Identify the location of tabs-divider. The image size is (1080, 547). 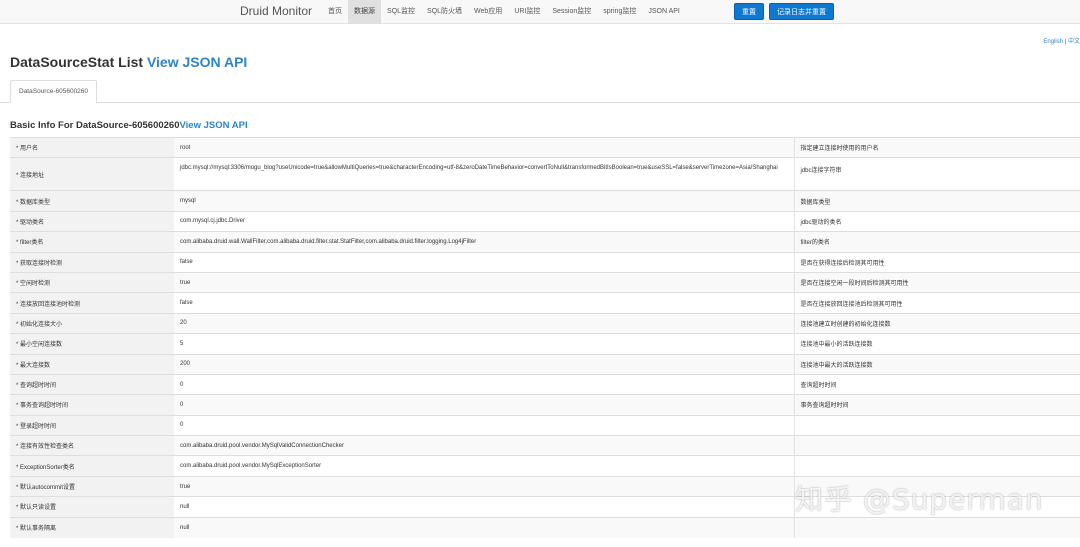
(540, 102).